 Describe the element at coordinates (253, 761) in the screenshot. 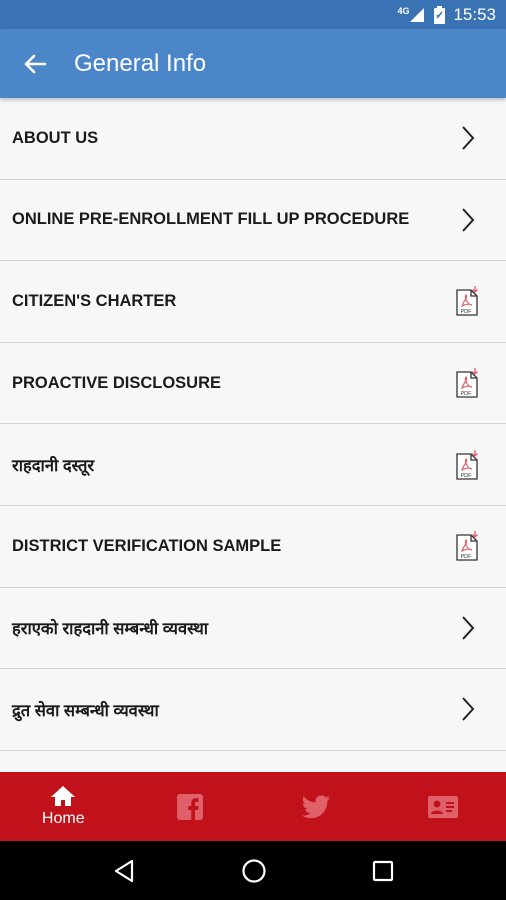

I see `list-item` at that location.